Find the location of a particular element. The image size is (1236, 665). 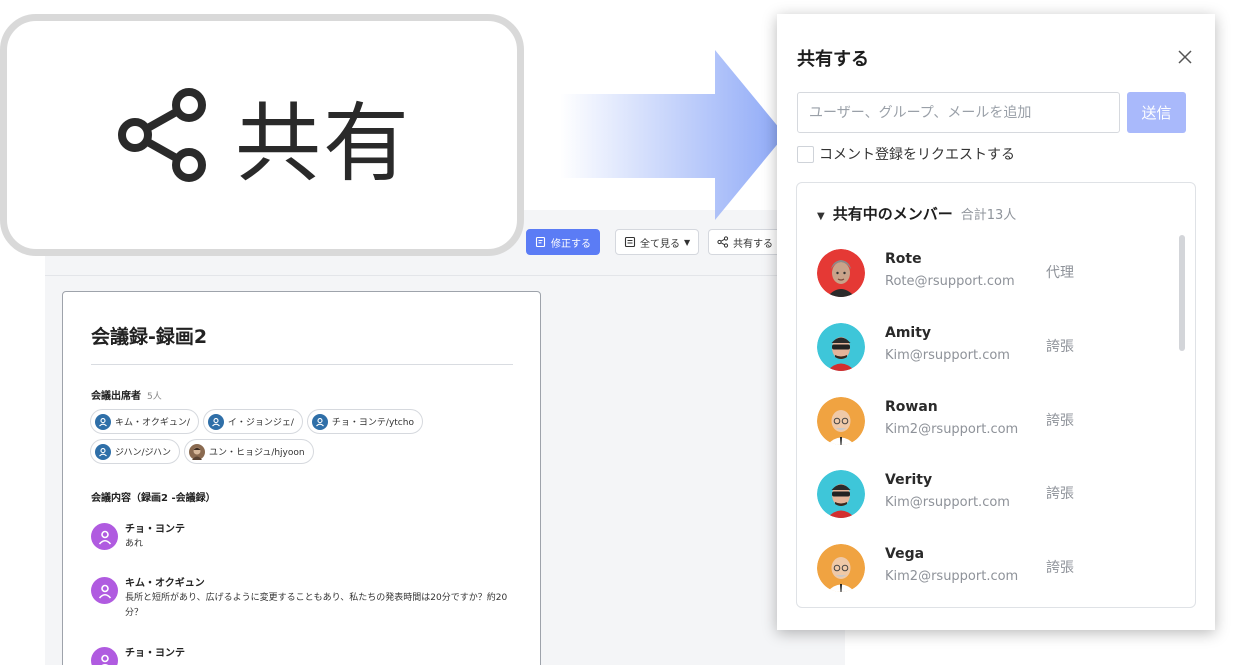

view-all-dropdown: 全て見る ▼ is located at coordinates (657, 242).